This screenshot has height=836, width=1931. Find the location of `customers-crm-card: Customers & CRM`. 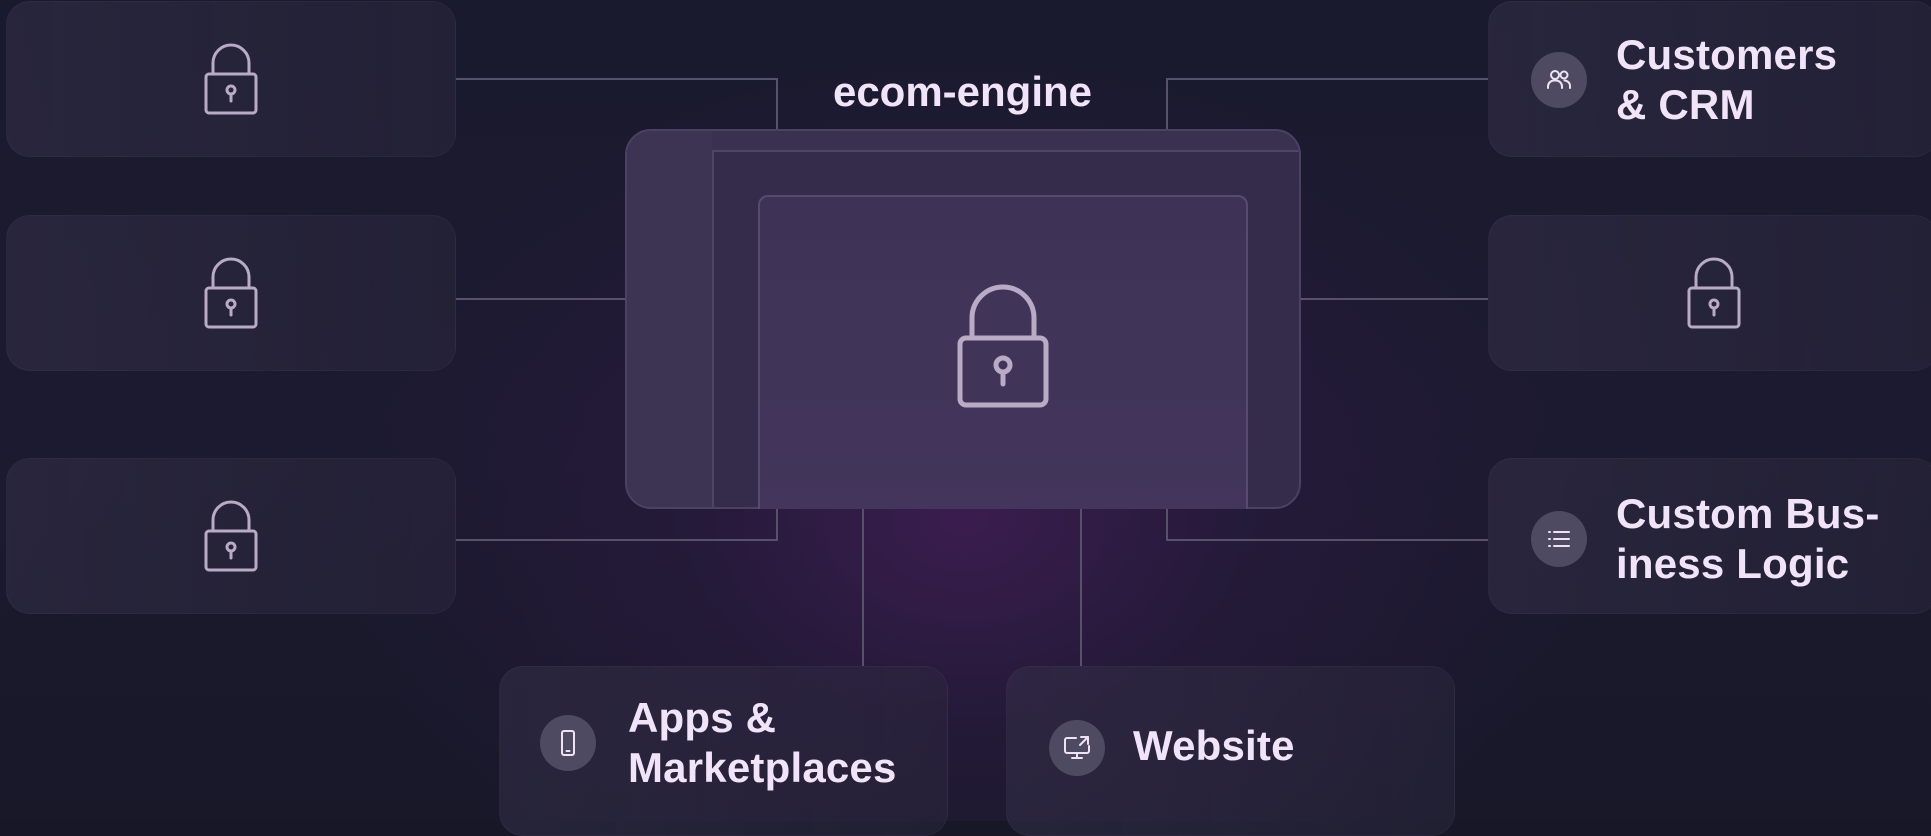

customers-crm-card: Customers & CRM is located at coordinates (1709, 79).